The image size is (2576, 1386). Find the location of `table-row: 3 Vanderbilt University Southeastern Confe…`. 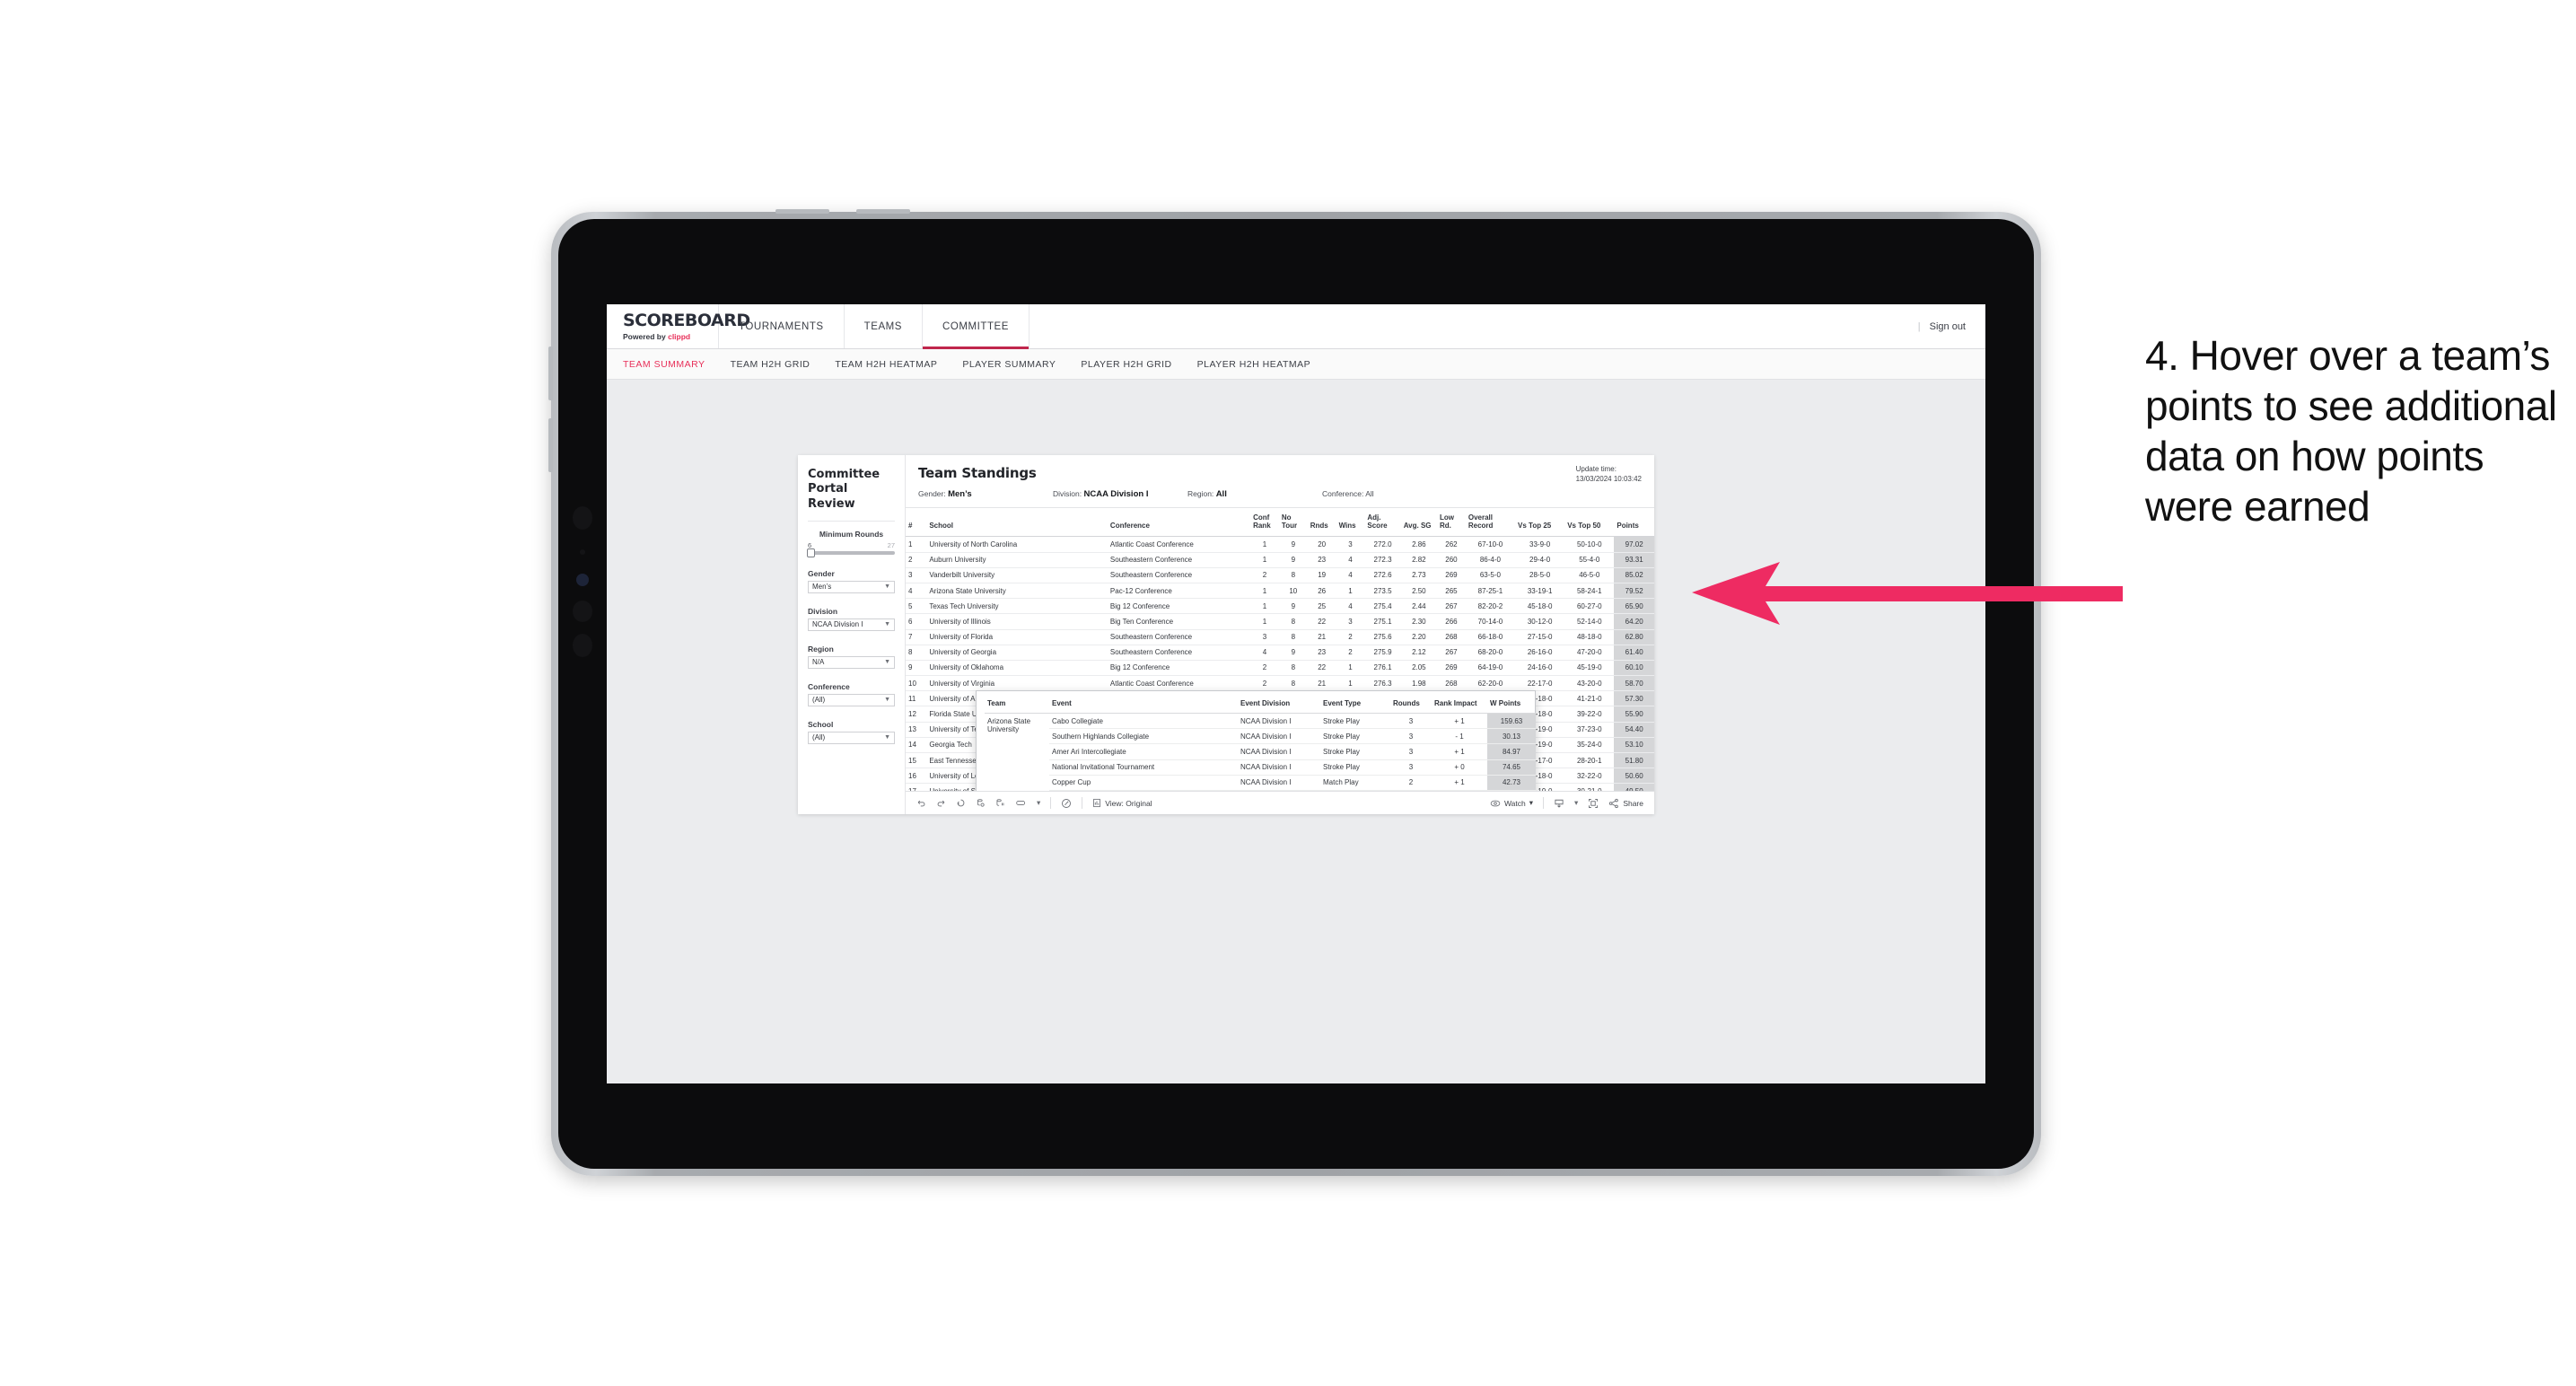

table-row: 3 Vanderbilt University Southeastern Confe… is located at coordinates (1280, 575).